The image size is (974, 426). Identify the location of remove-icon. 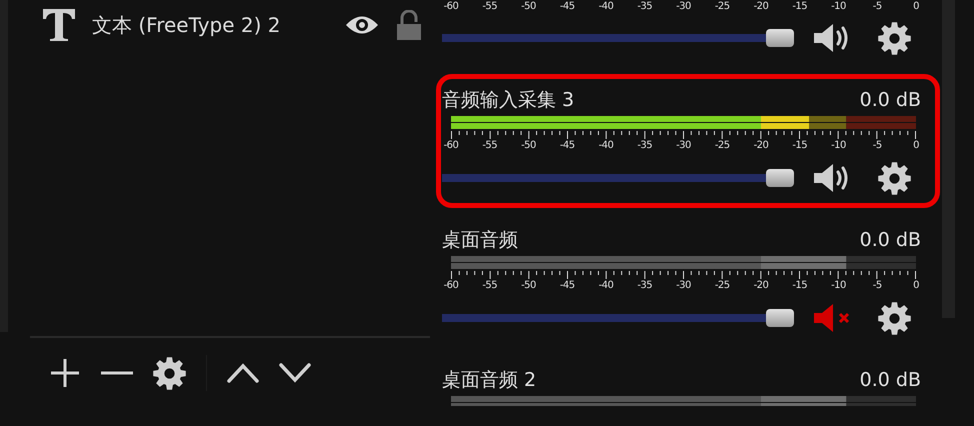
(117, 373).